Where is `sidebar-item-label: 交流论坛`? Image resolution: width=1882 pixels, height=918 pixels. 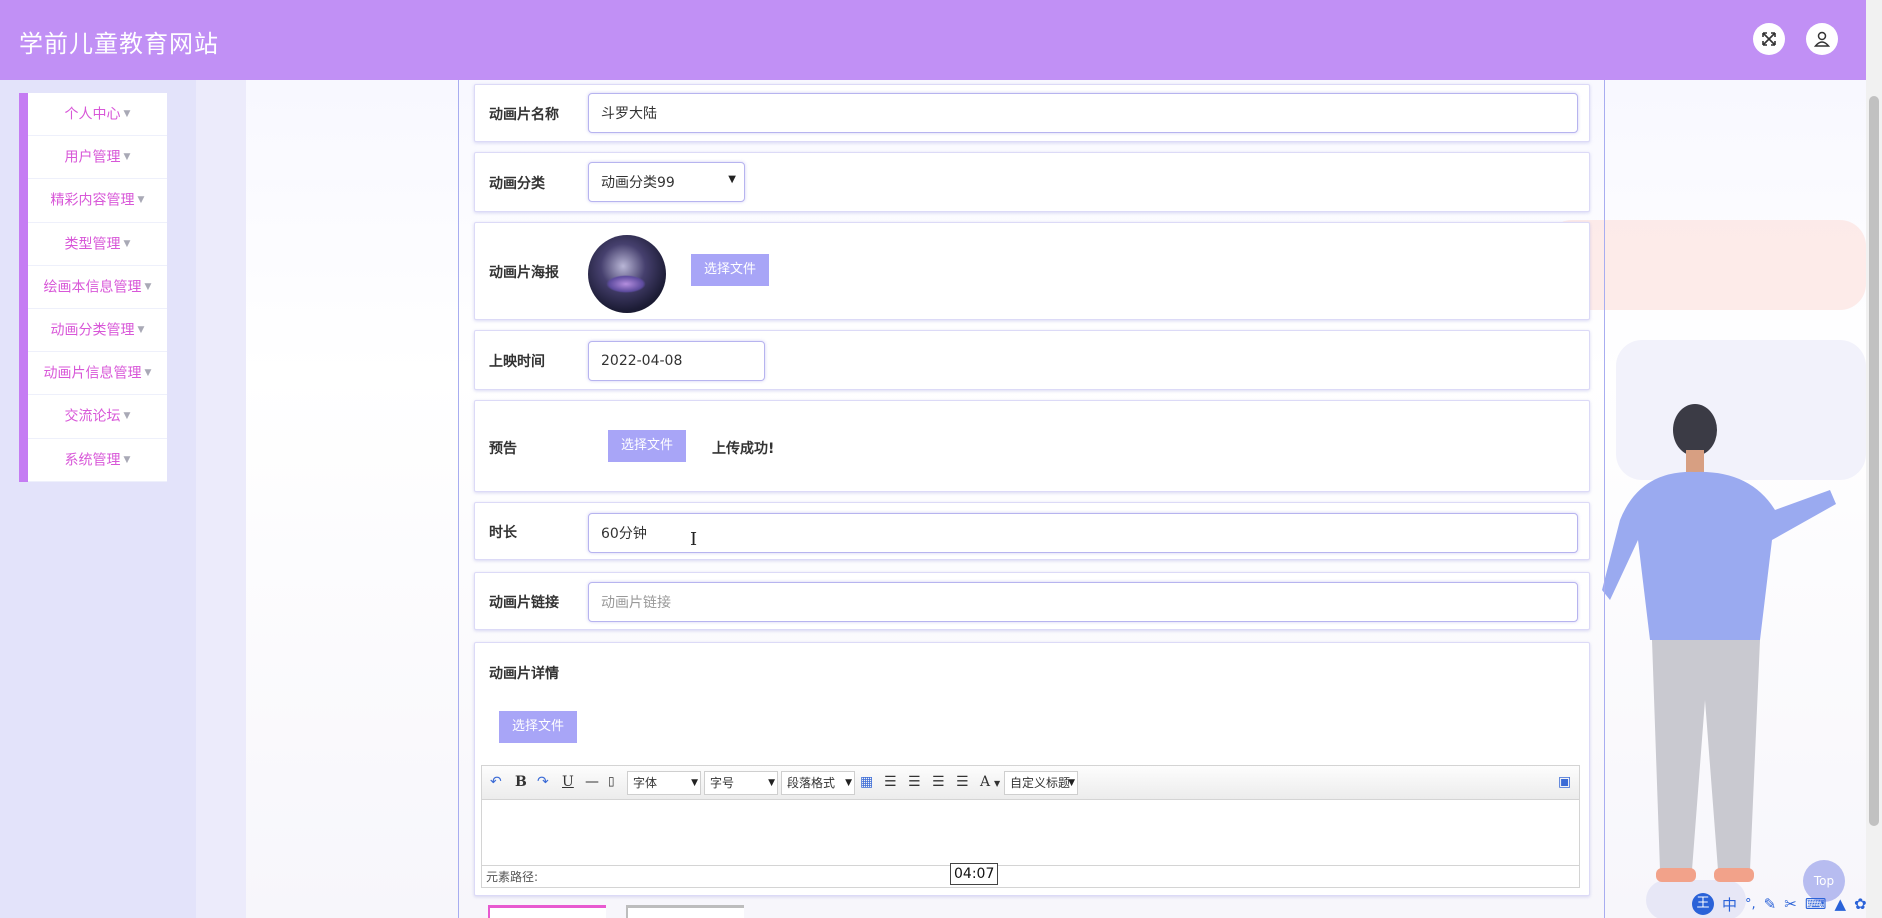
sidebar-item-label: 交流论坛 is located at coordinates (92, 416).